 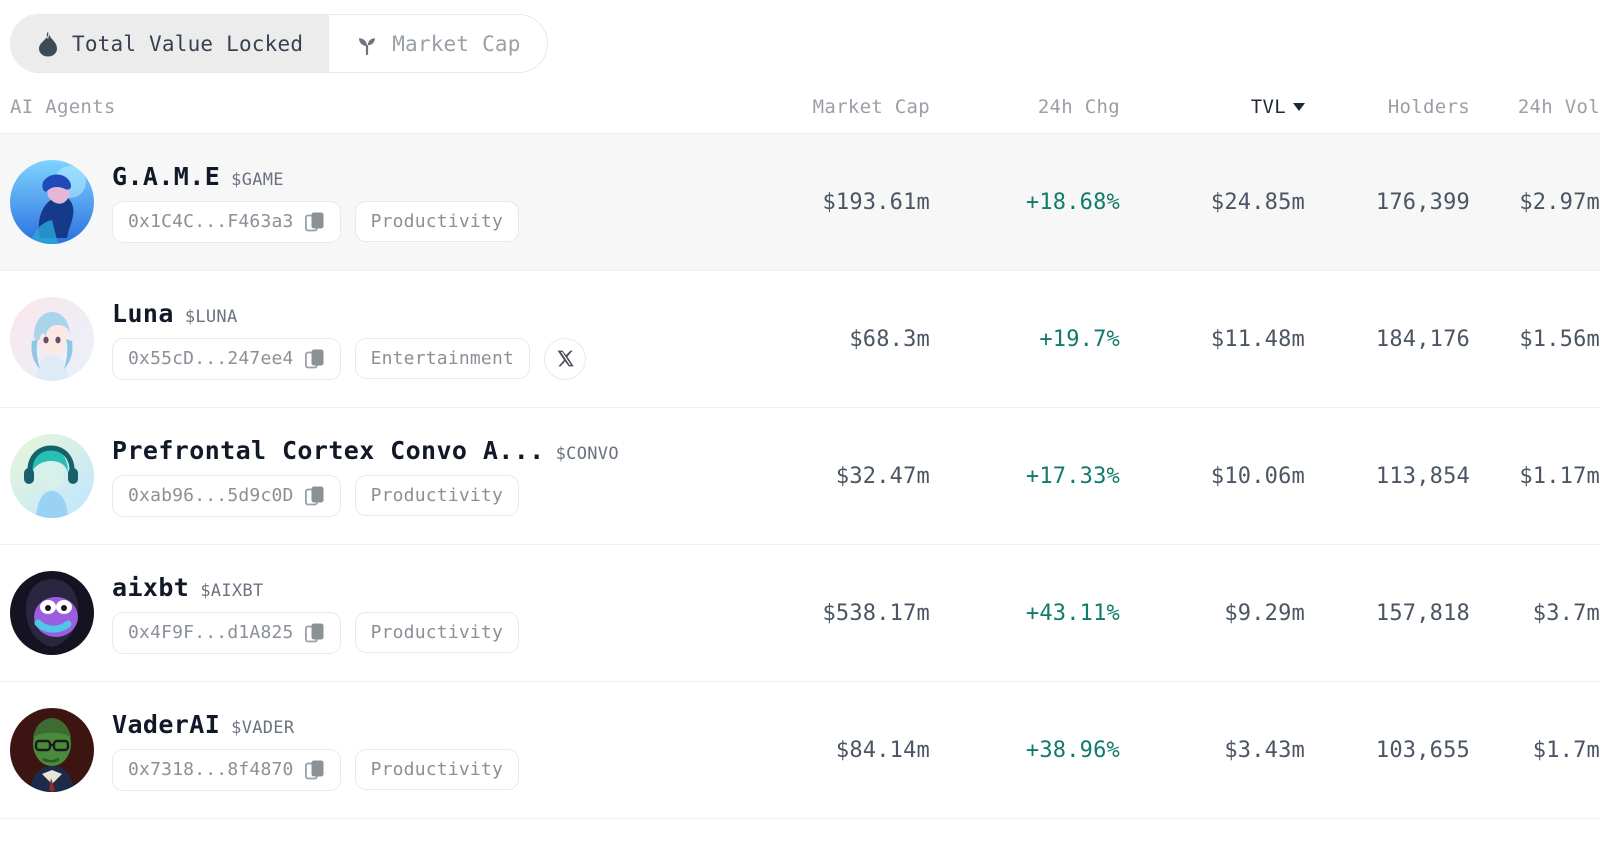 What do you see at coordinates (1566, 750) in the screenshot?
I see `cell-24h-vol: $1.7m` at bounding box center [1566, 750].